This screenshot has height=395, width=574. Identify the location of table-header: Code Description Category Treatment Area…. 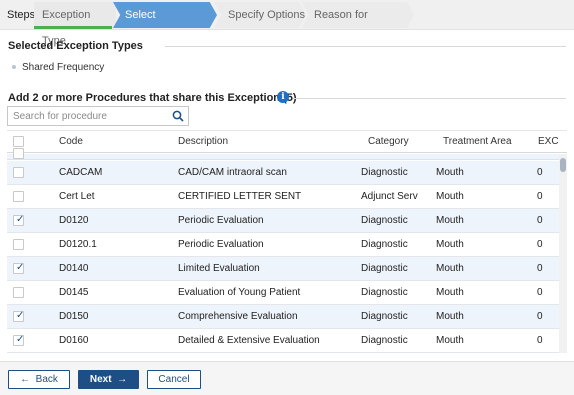
(287, 142).